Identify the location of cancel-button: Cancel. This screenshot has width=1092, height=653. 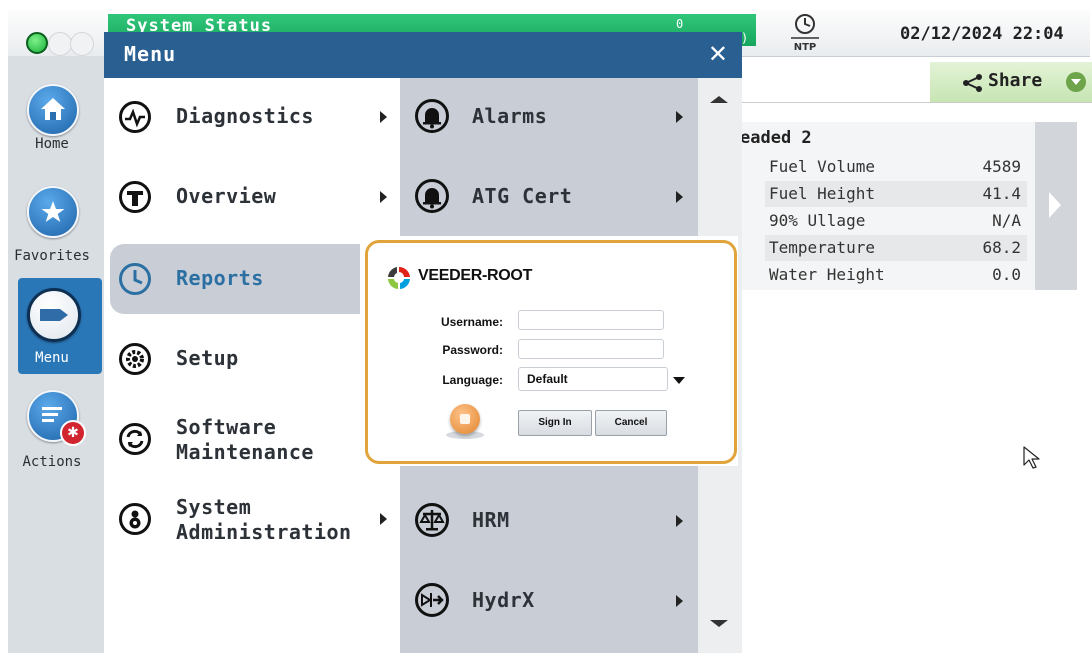
(631, 423).